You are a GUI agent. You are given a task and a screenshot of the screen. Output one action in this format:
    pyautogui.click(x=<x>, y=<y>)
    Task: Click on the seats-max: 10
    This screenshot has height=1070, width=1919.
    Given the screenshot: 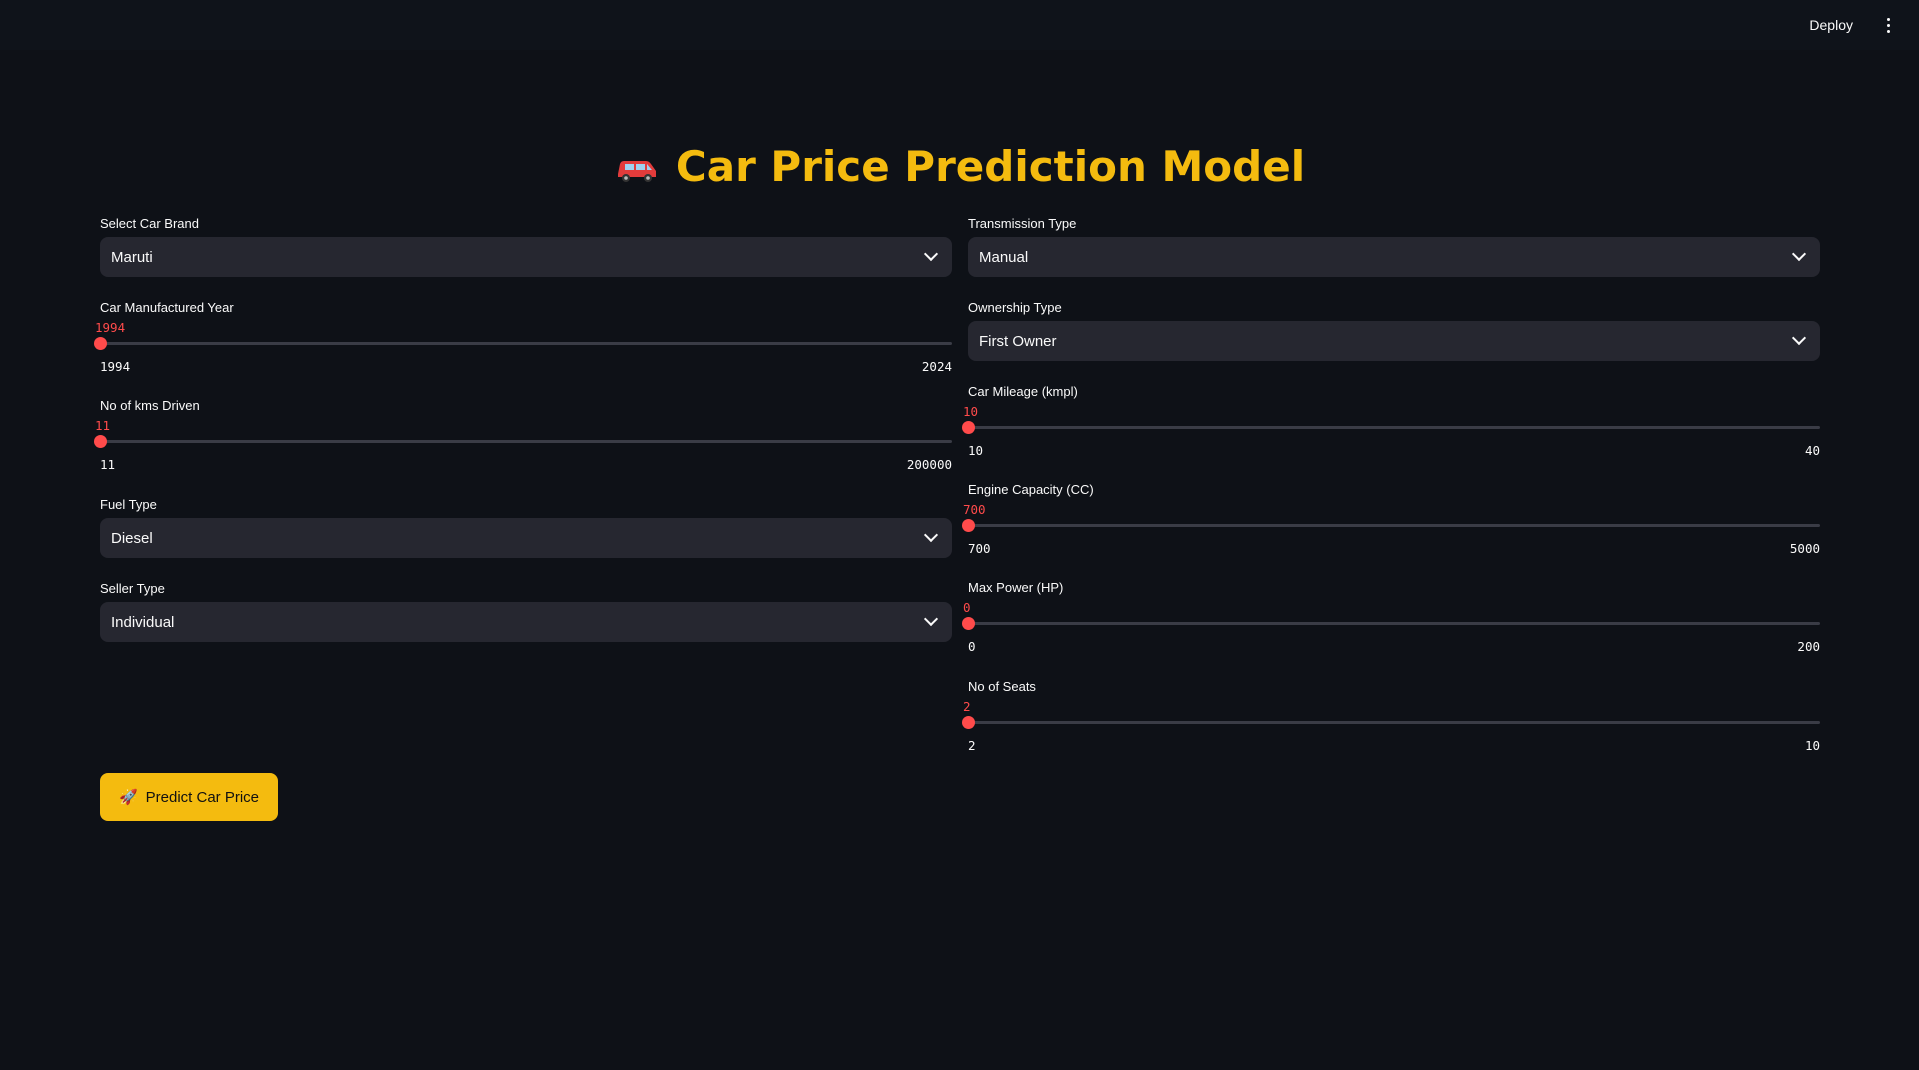 What is the action you would take?
    pyautogui.click(x=1812, y=745)
    